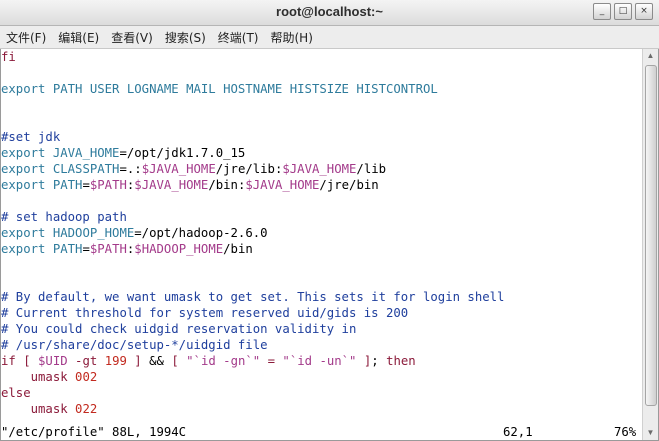 The image size is (659, 441). I want to click on code-token: =/opt/hadoop-2.6.0, so click(201, 233).